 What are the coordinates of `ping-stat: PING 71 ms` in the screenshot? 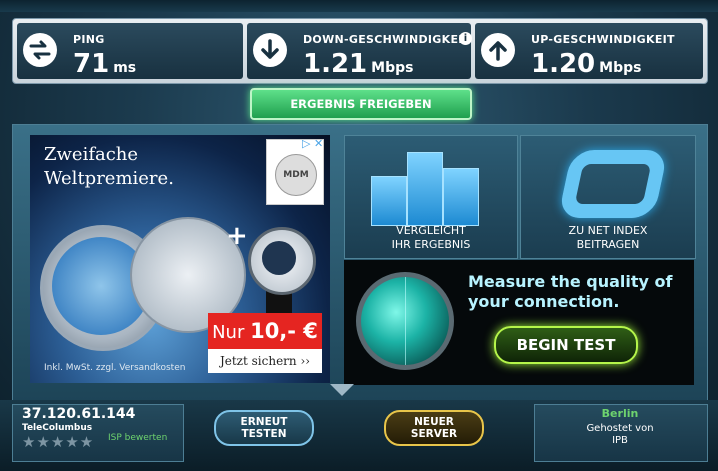 It's located at (130, 51).